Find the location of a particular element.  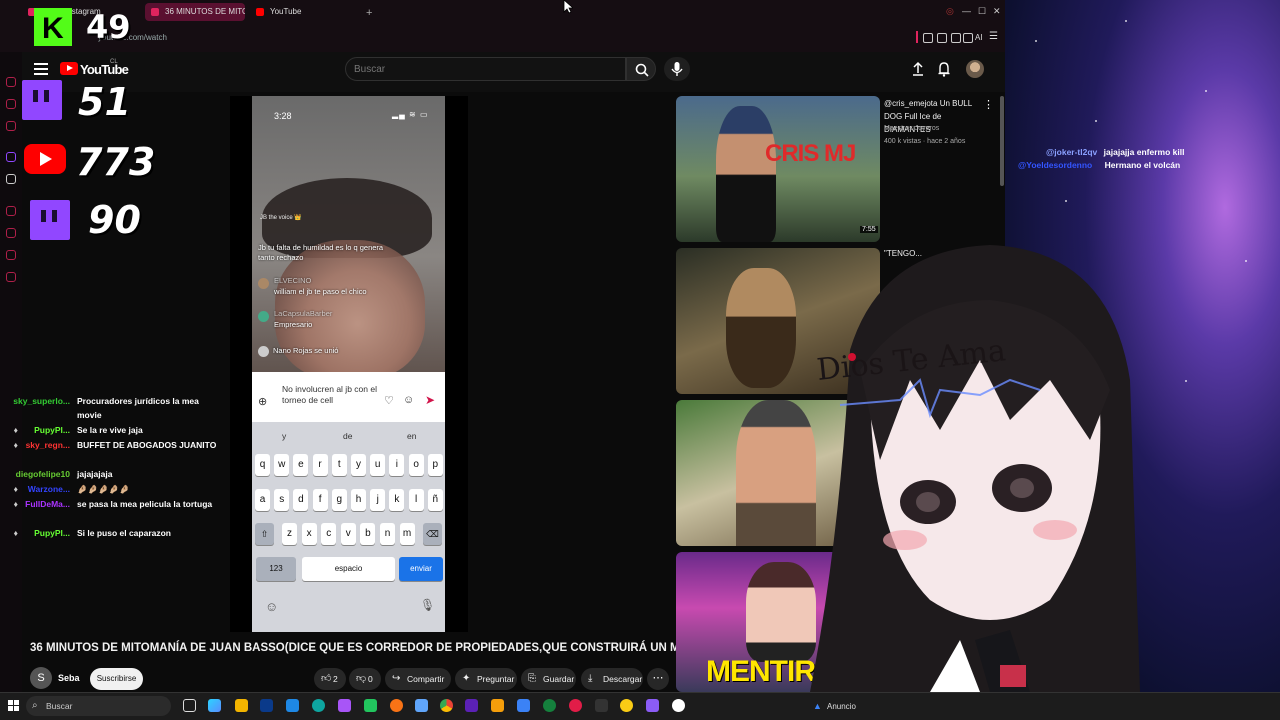

voice-search-button is located at coordinates (677, 69).